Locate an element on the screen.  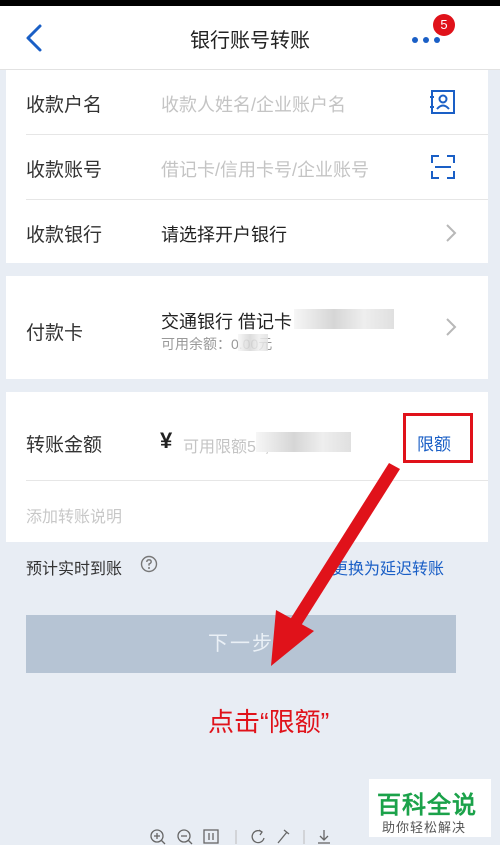
masked-balance is located at coordinates (253, 342).